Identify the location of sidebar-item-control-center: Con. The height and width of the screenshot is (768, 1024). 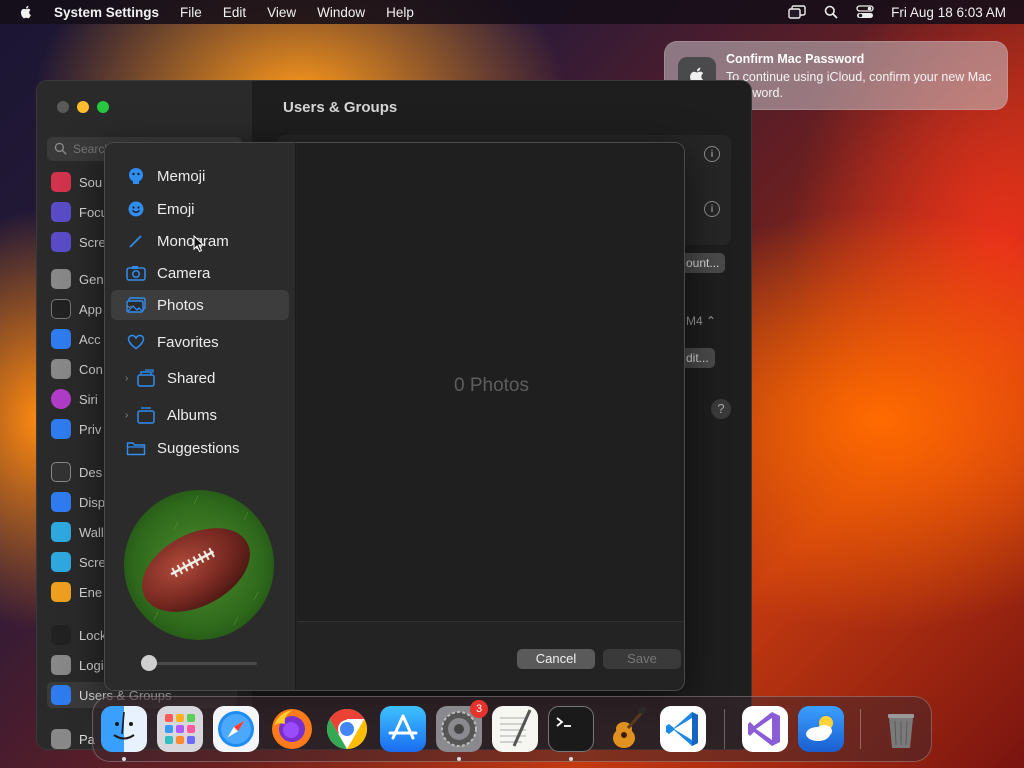
(77, 369).